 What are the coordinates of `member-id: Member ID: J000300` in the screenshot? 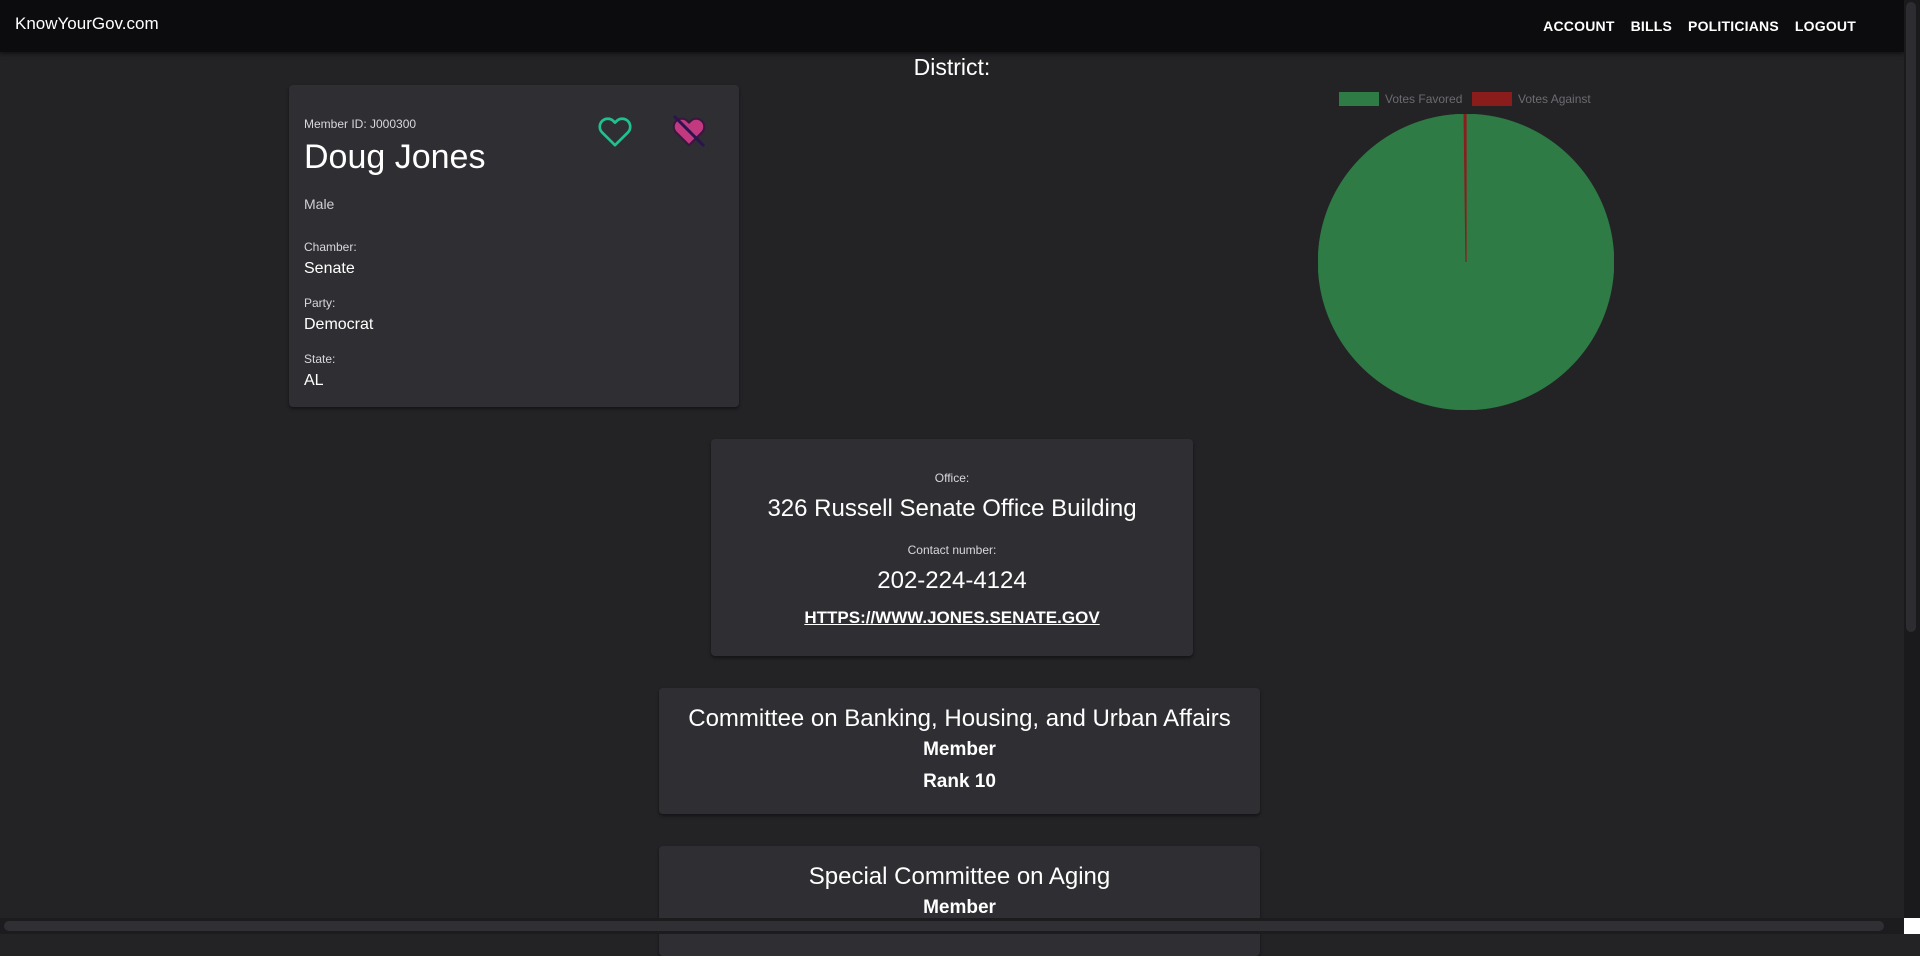 It's located at (360, 124).